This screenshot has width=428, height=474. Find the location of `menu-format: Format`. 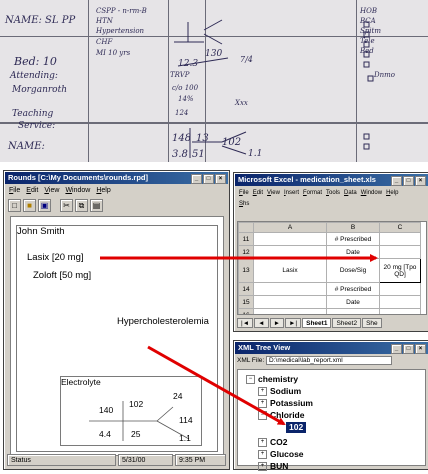

menu-format: Format is located at coordinates (312, 193).